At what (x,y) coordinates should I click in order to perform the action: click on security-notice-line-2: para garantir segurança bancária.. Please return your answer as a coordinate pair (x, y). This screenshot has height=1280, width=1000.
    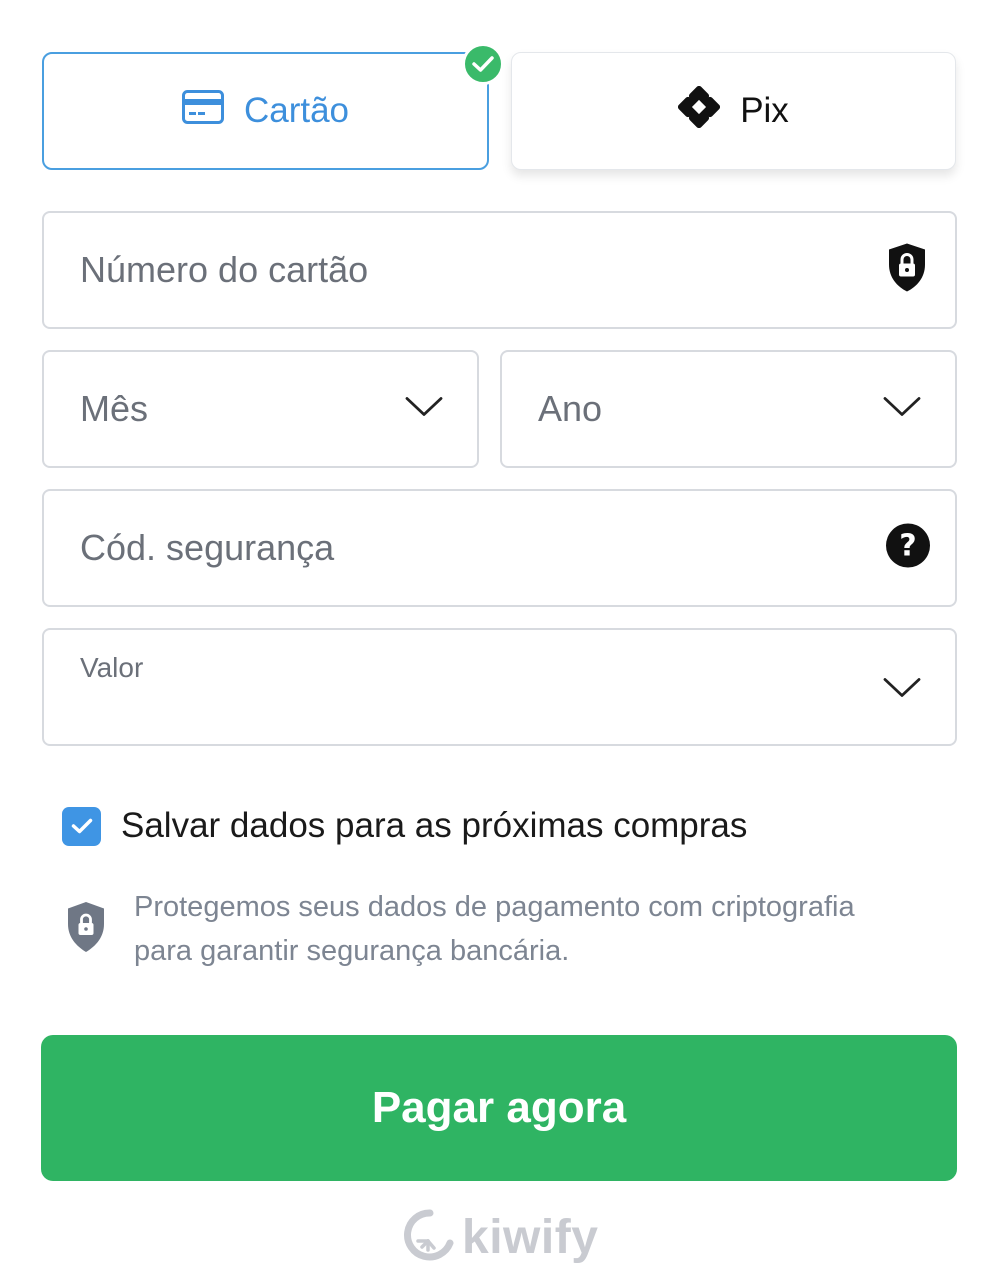
    Looking at the image, I should click on (352, 951).